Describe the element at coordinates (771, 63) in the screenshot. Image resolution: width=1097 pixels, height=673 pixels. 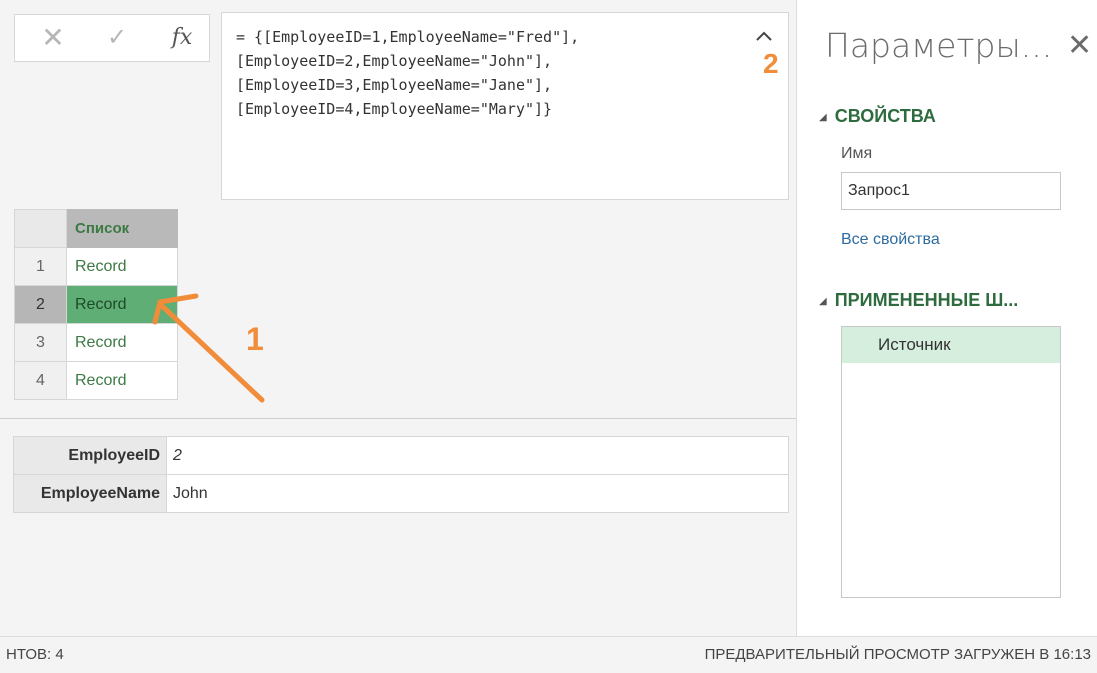
I see `annotation-number-2: 2` at that location.